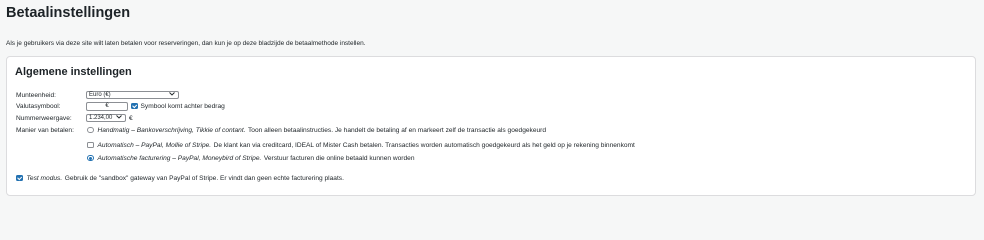 The image size is (984, 240). I want to click on number-format-select: 1.234,00, so click(106, 118).